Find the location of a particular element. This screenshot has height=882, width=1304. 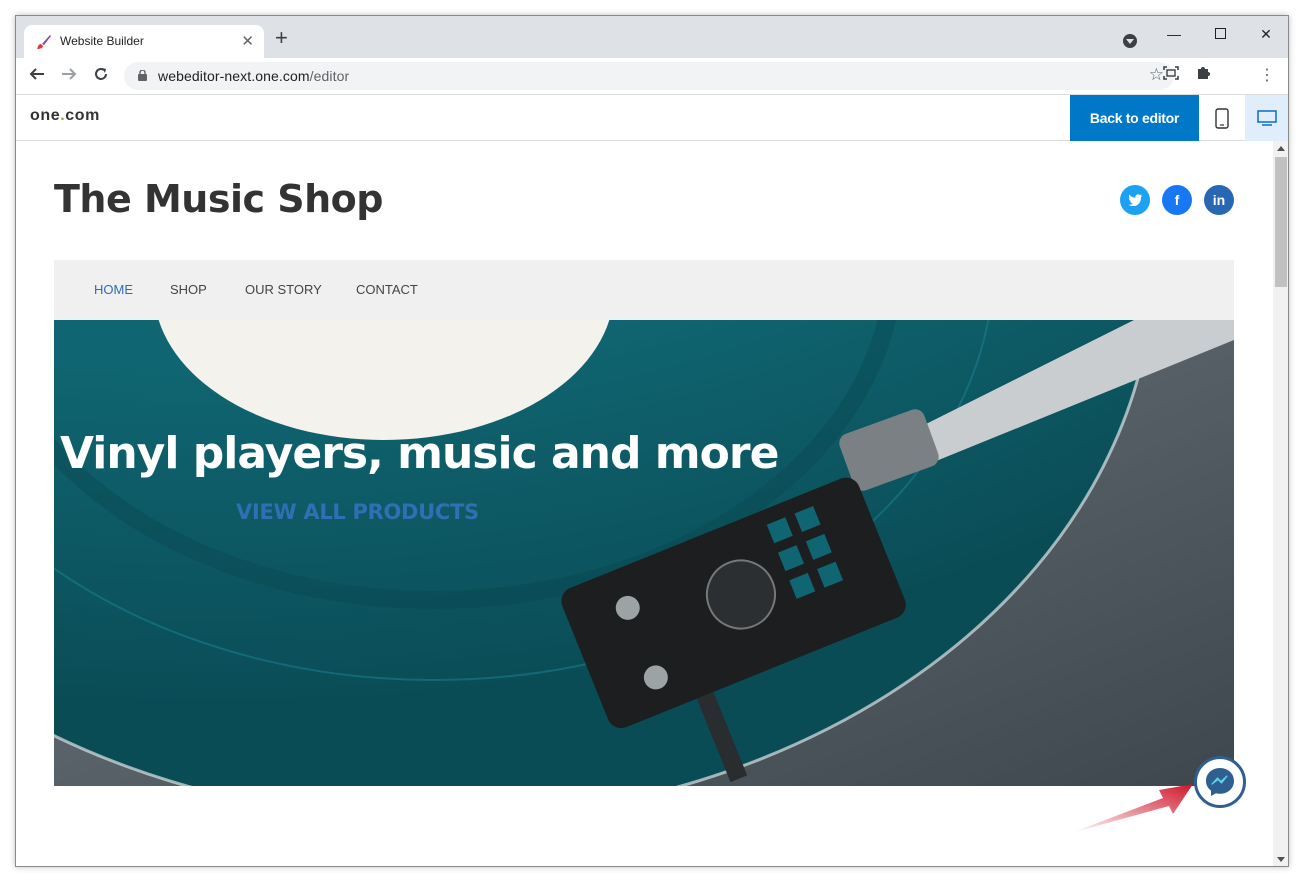

editor-bar: one.com Back to editor is located at coordinates (652, 118).